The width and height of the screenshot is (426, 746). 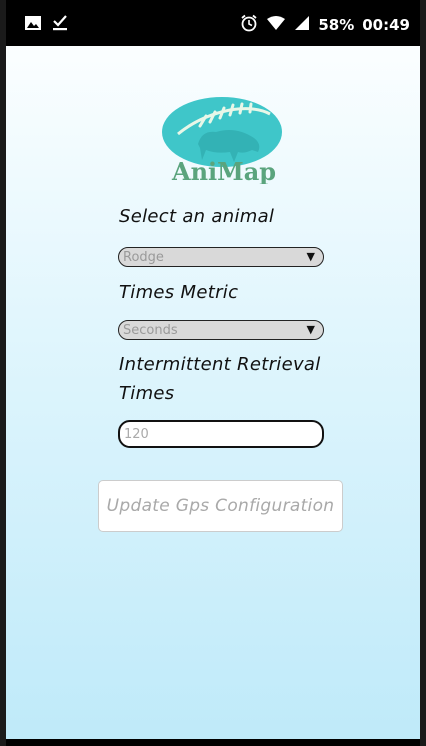 I want to click on retrieval-times-value: 120, so click(x=136, y=434).